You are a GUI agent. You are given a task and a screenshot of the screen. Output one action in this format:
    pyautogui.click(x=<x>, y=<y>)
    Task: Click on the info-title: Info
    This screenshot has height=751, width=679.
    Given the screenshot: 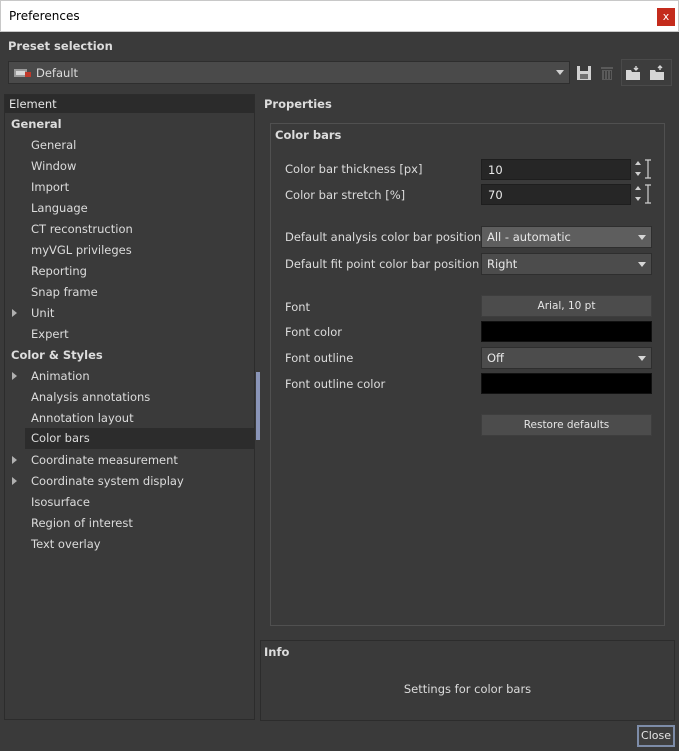 What is the action you would take?
    pyautogui.click(x=277, y=652)
    